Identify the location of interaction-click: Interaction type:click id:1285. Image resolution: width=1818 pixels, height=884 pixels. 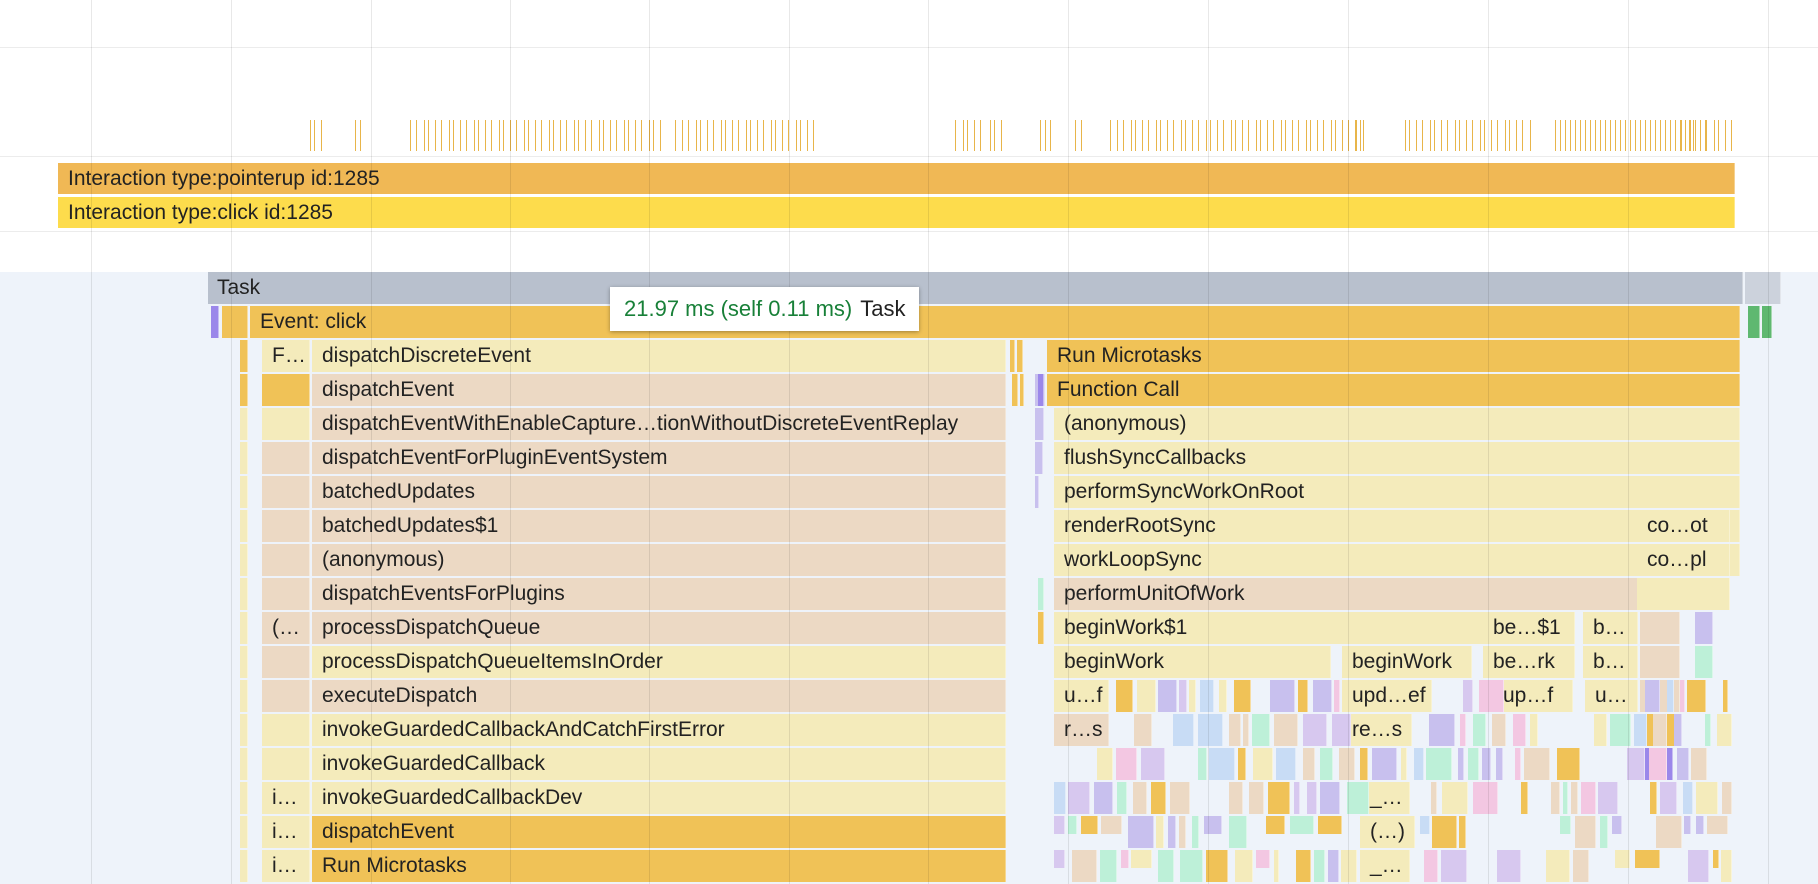
(896, 212).